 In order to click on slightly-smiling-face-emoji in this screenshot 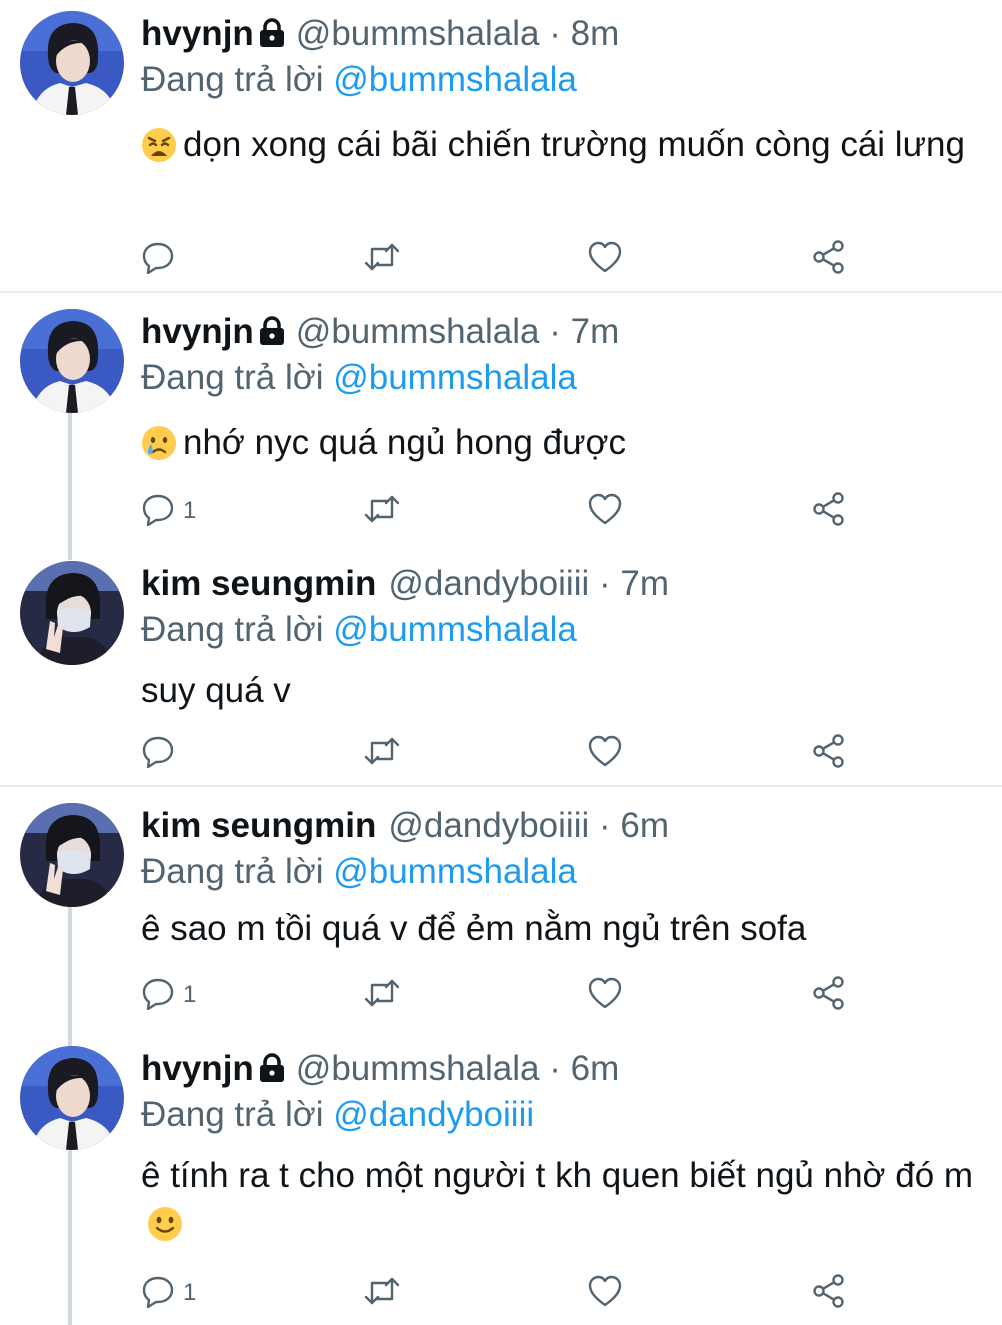, I will do `click(165, 1230)`.